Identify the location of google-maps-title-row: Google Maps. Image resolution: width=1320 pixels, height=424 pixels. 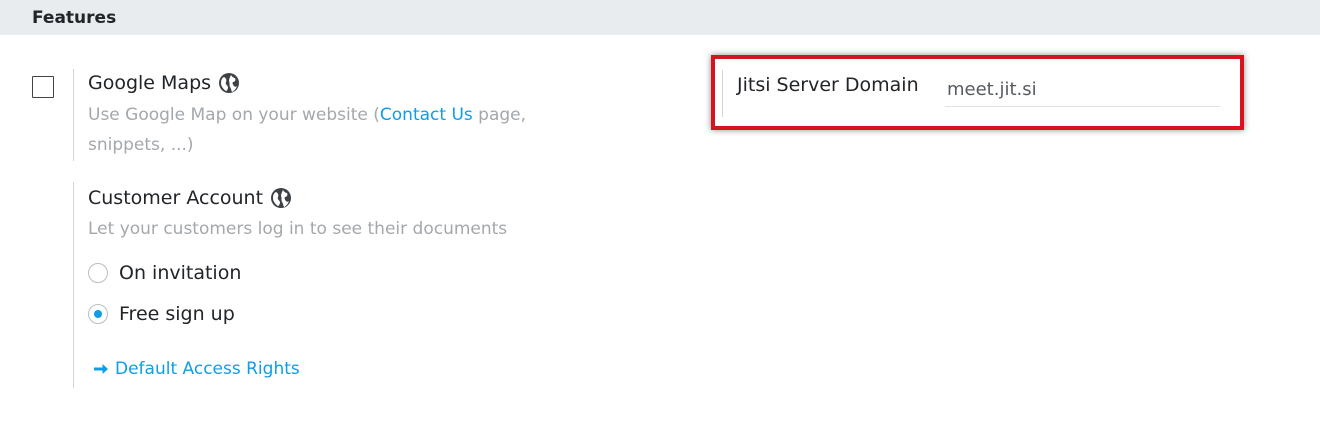
(164, 83).